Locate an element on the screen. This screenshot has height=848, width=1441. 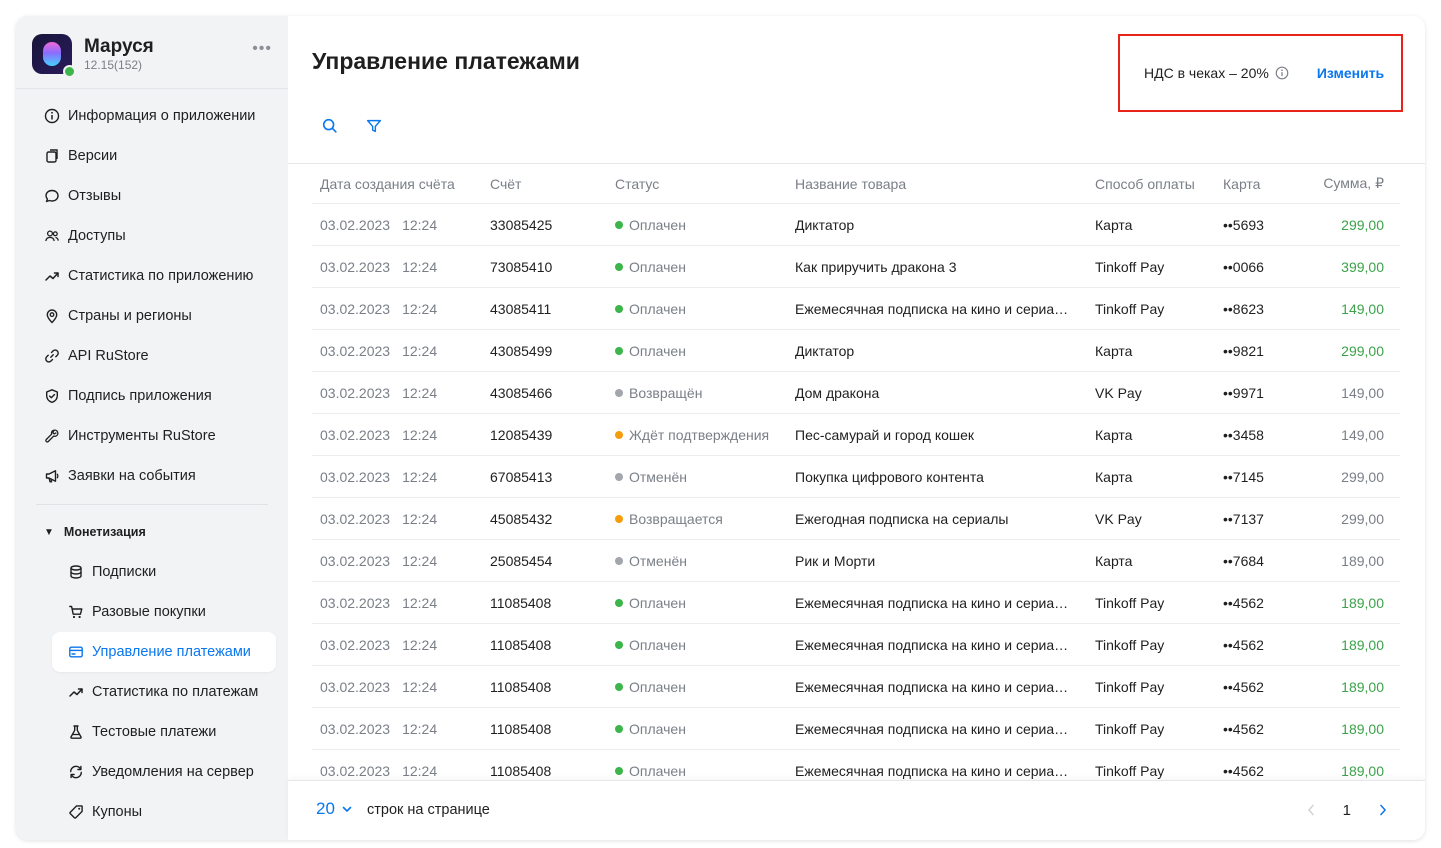
next-page-button is located at coordinates (1383, 810).